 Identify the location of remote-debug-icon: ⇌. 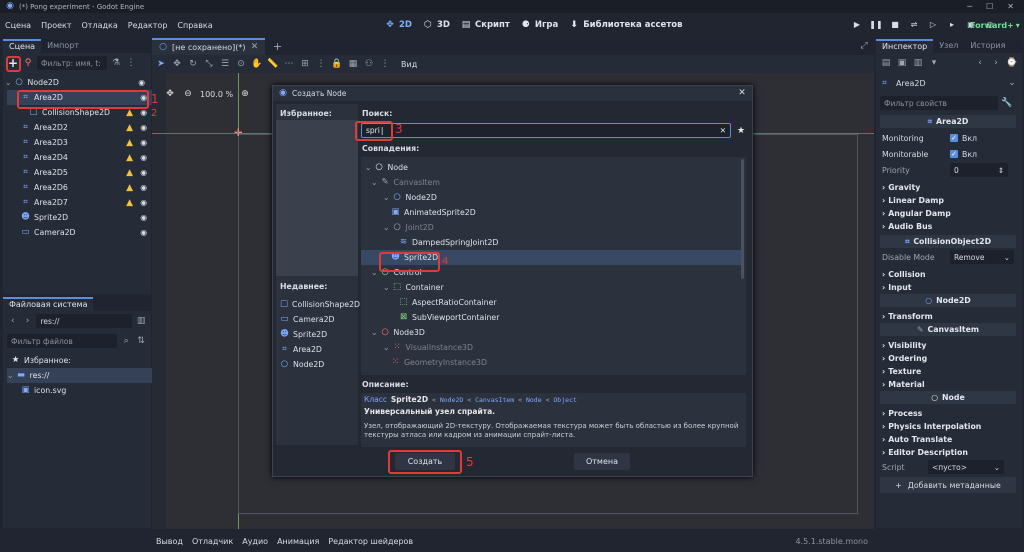
(914, 24).